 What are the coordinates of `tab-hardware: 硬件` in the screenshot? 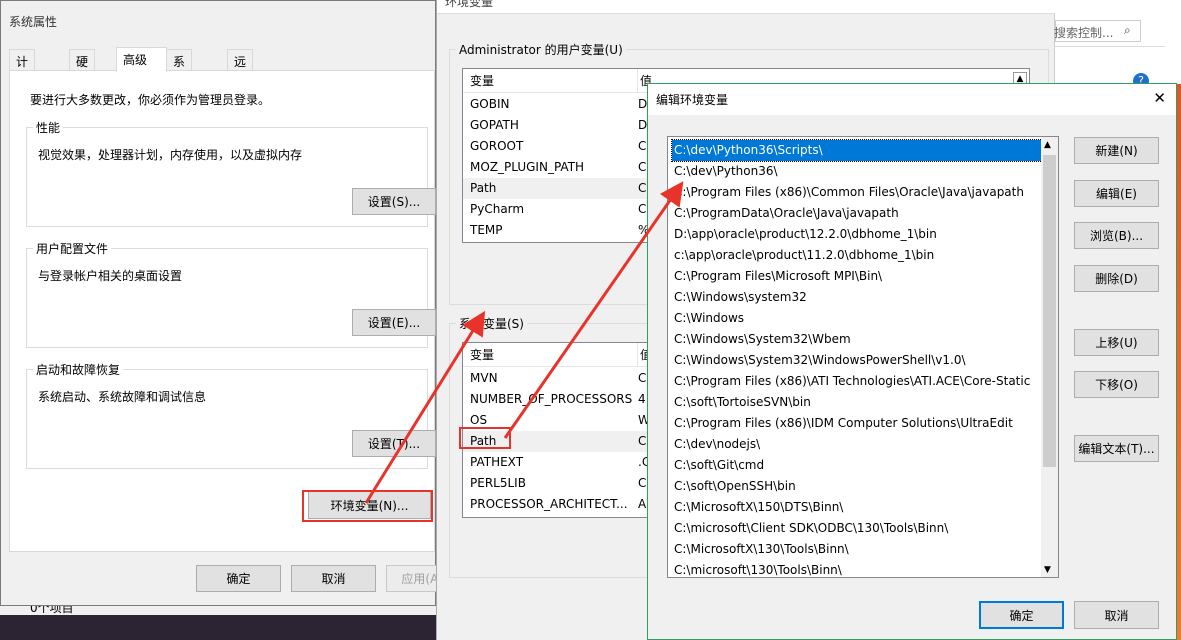 It's located at (82, 67).